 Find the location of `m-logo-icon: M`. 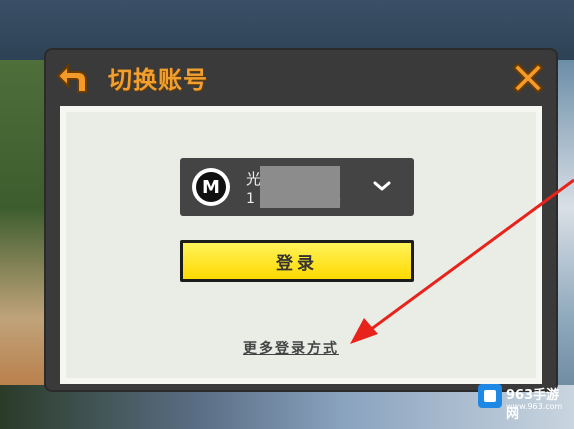

m-logo-icon: M is located at coordinates (211, 187).